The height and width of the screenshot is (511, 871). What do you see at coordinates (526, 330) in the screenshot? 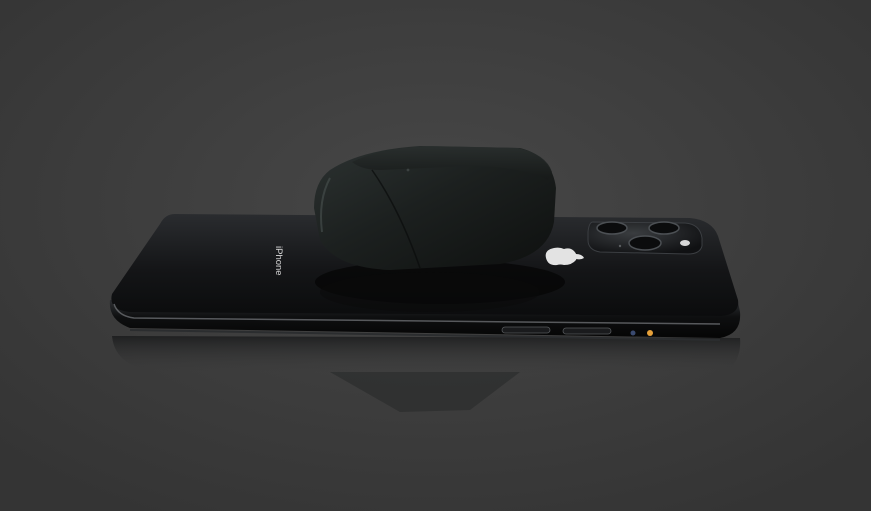
I see `volume-button-left` at bounding box center [526, 330].